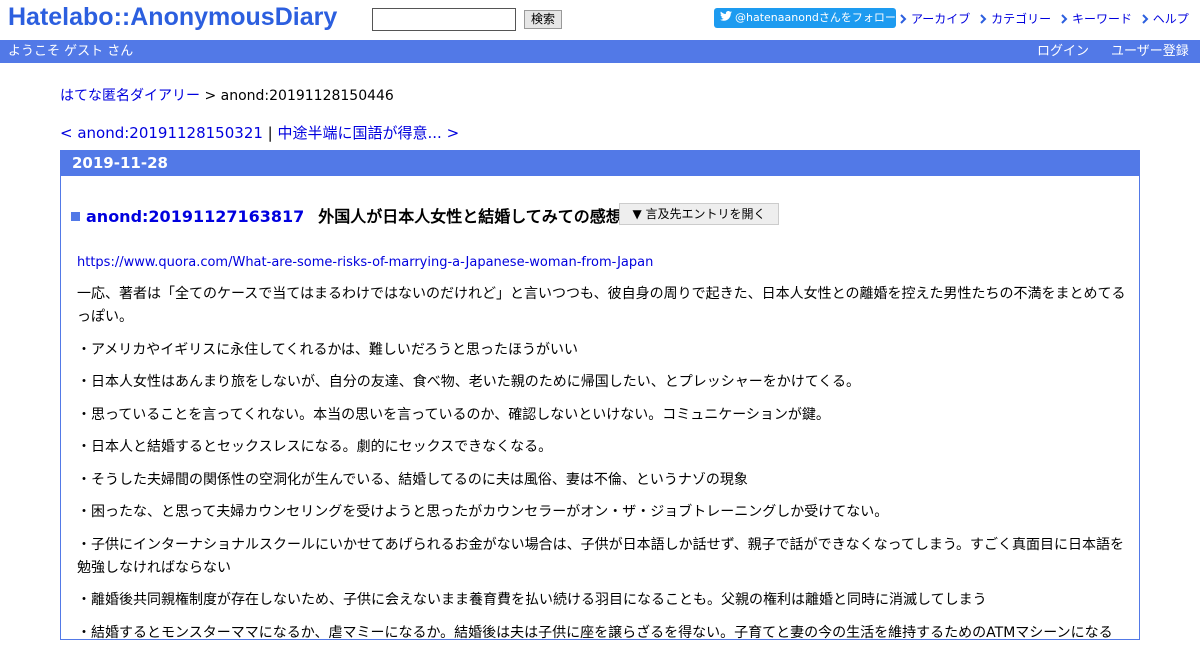 This screenshot has height=654, width=1200. Describe the element at coordinates (1150, 51) in the screenshot. I see `register-link: ユーザー登録` at that location.